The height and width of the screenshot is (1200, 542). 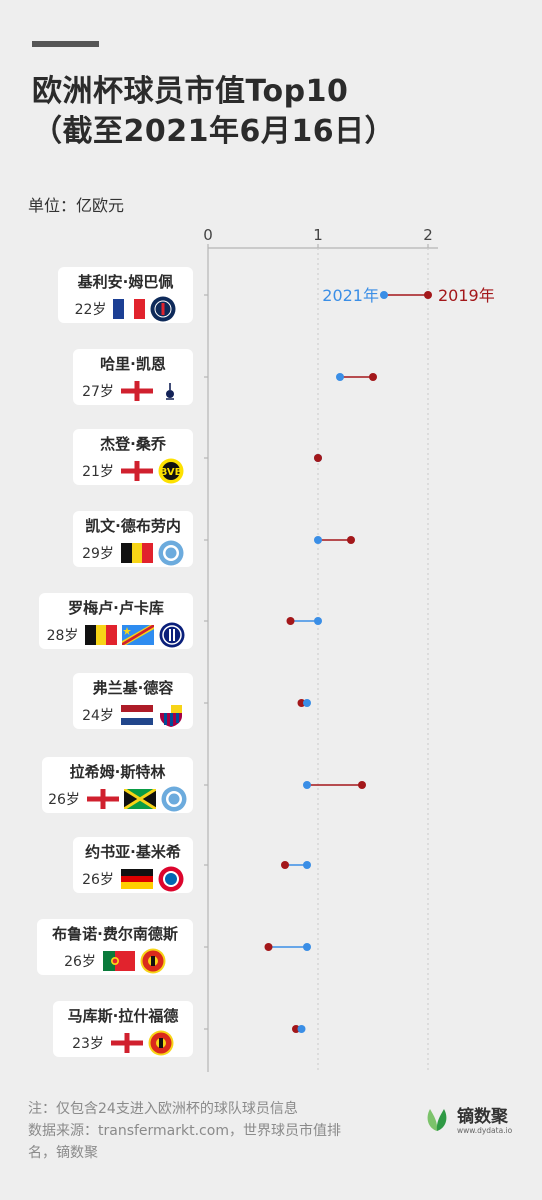 What do you see at coordinates (98, 472) in the screenshot?
I see `player-age: 21岁` at bounding box center [98, 472].